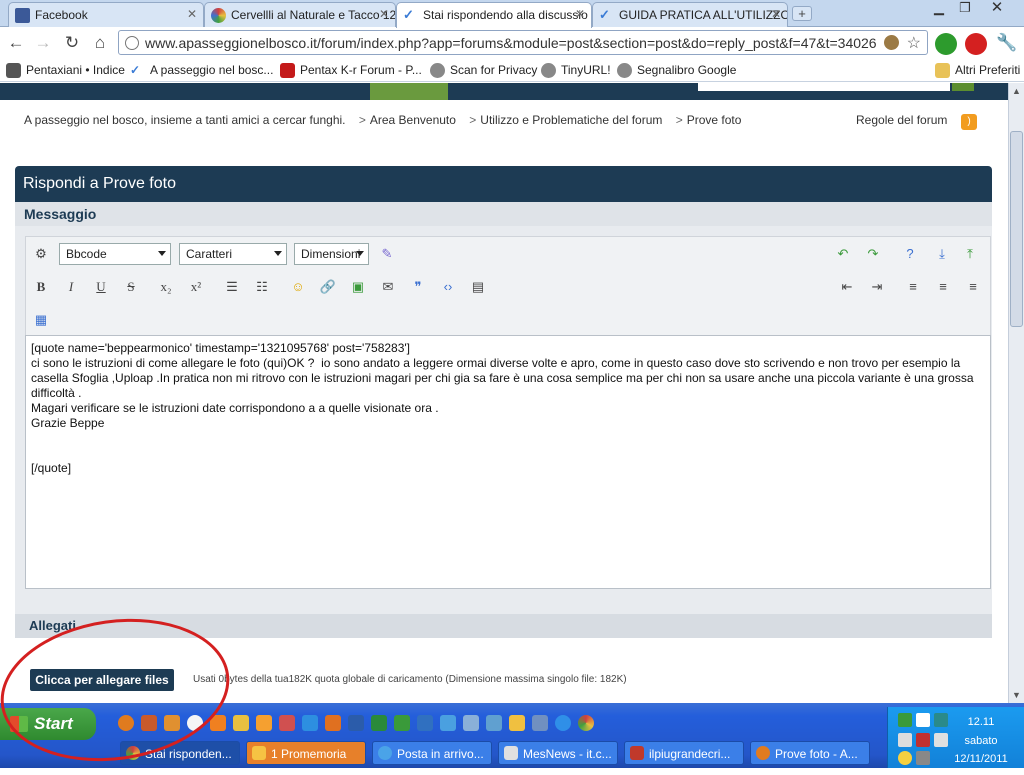 Image resolution: width=1024 pixels, height=775 pixels. What do you see at coordinates (843, 254) in the screenshot?
I see `undo-icon: ↶` at bounding box center [843, 254].